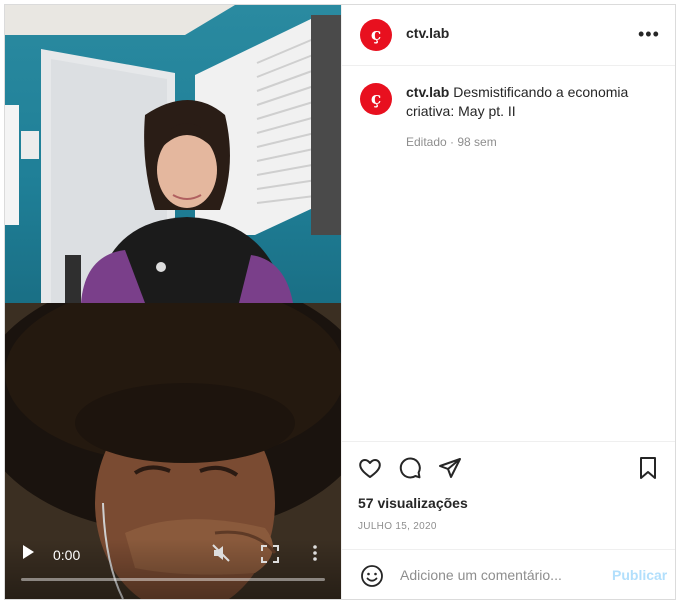 The image size is (680, 604). Describe the element at coordinates (173, 579) in the screenshot. I see `video-progress-bar` at that location.